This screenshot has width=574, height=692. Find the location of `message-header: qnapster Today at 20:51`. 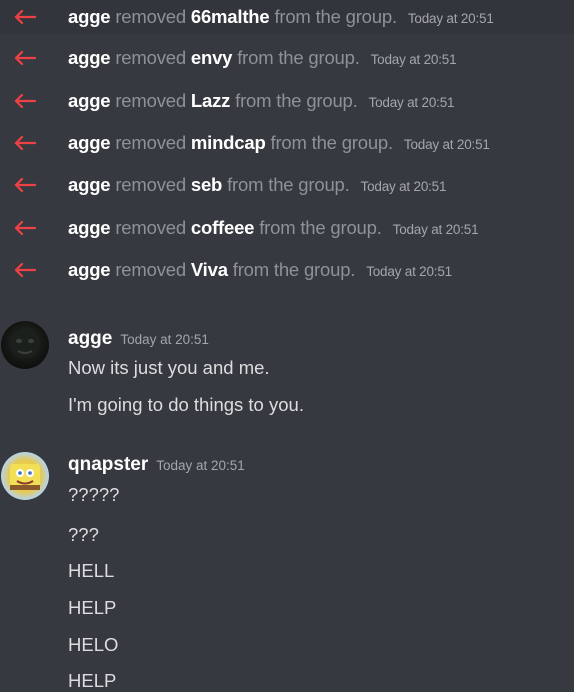

message-header: qnapster Today at 20:51 is located at coordinates (156, 465).